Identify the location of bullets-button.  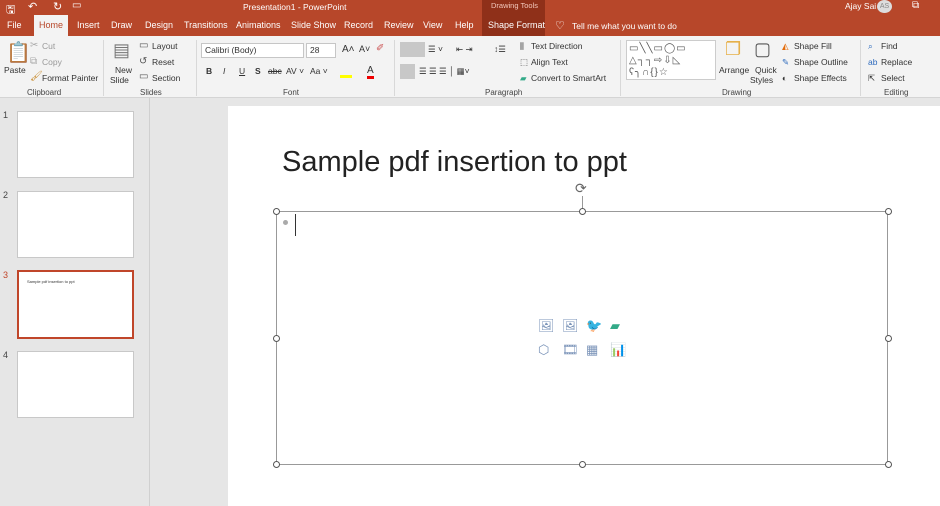
(412, 49).